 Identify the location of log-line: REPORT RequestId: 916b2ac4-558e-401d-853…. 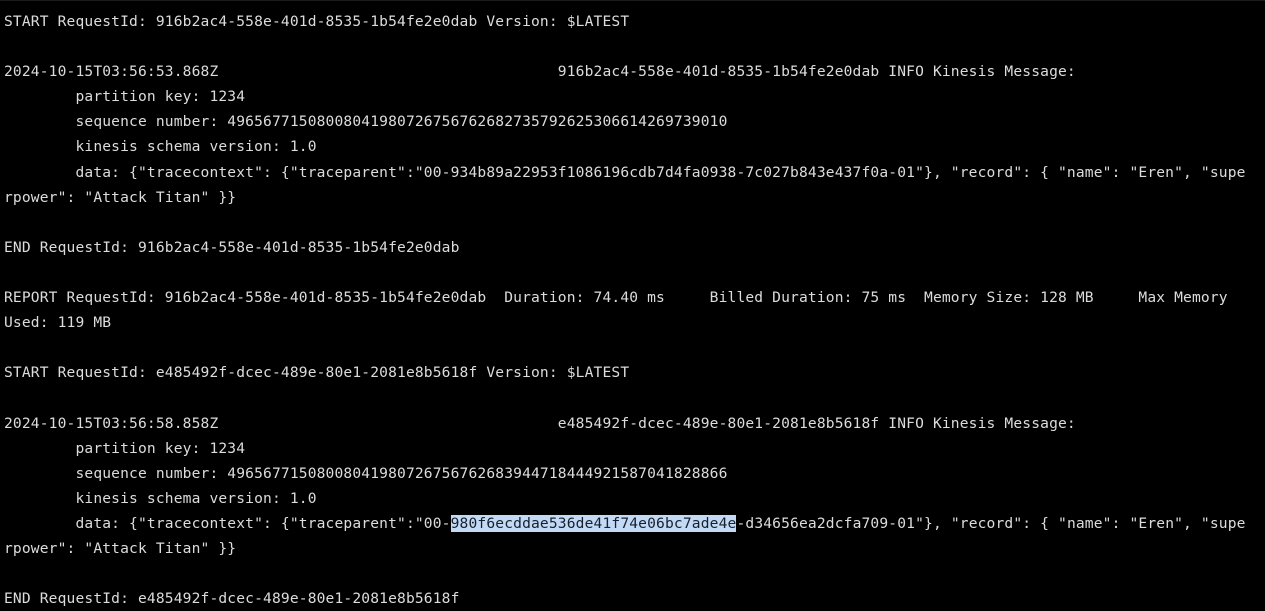
(634, 297).